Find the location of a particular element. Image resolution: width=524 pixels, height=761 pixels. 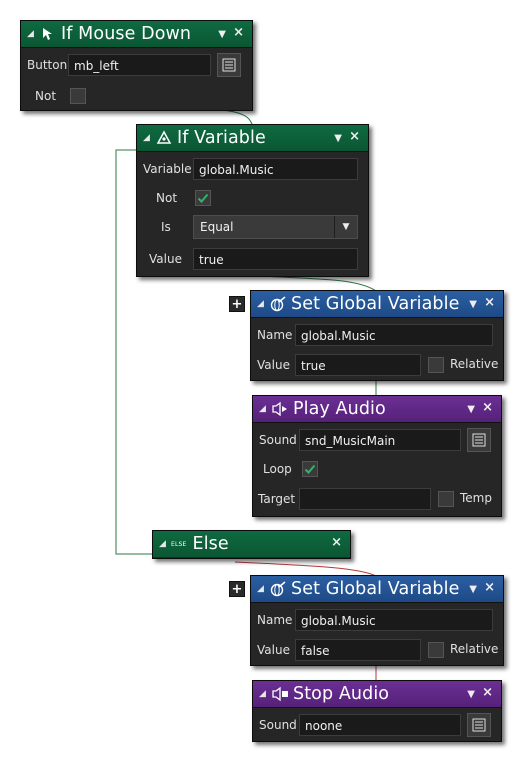

block-title: Play Audio is located at coordinates (339, 409).